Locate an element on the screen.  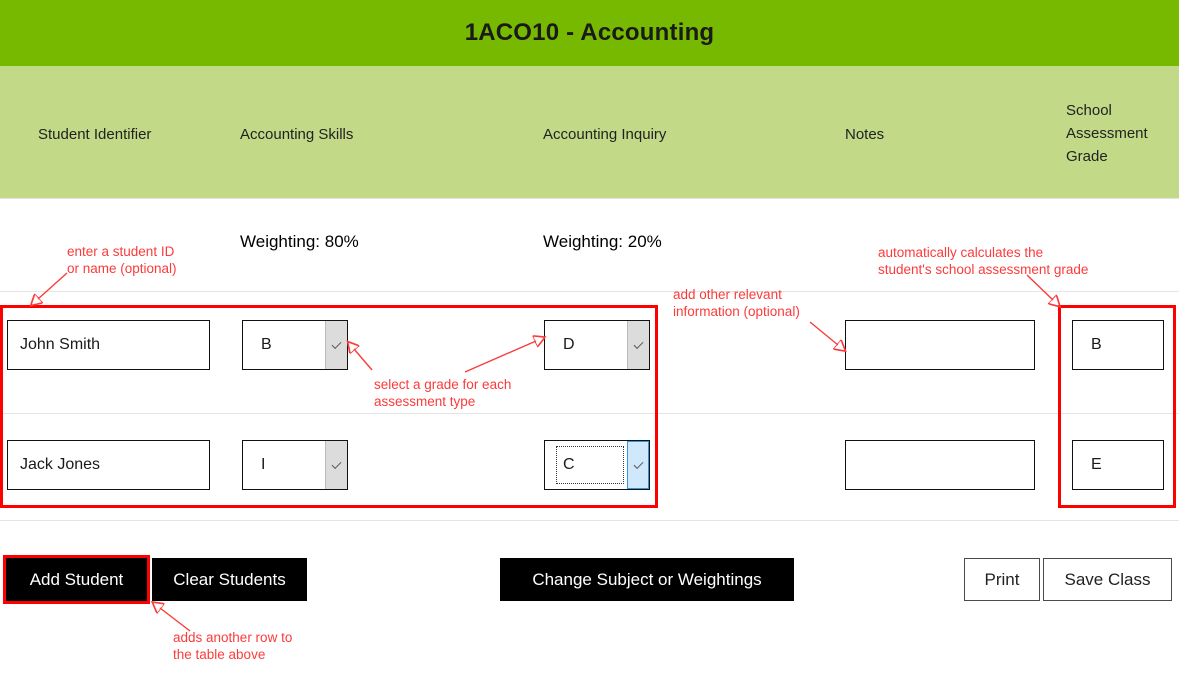
school-assessment-grade-row-1: B is located at coordinates (1118, 345).